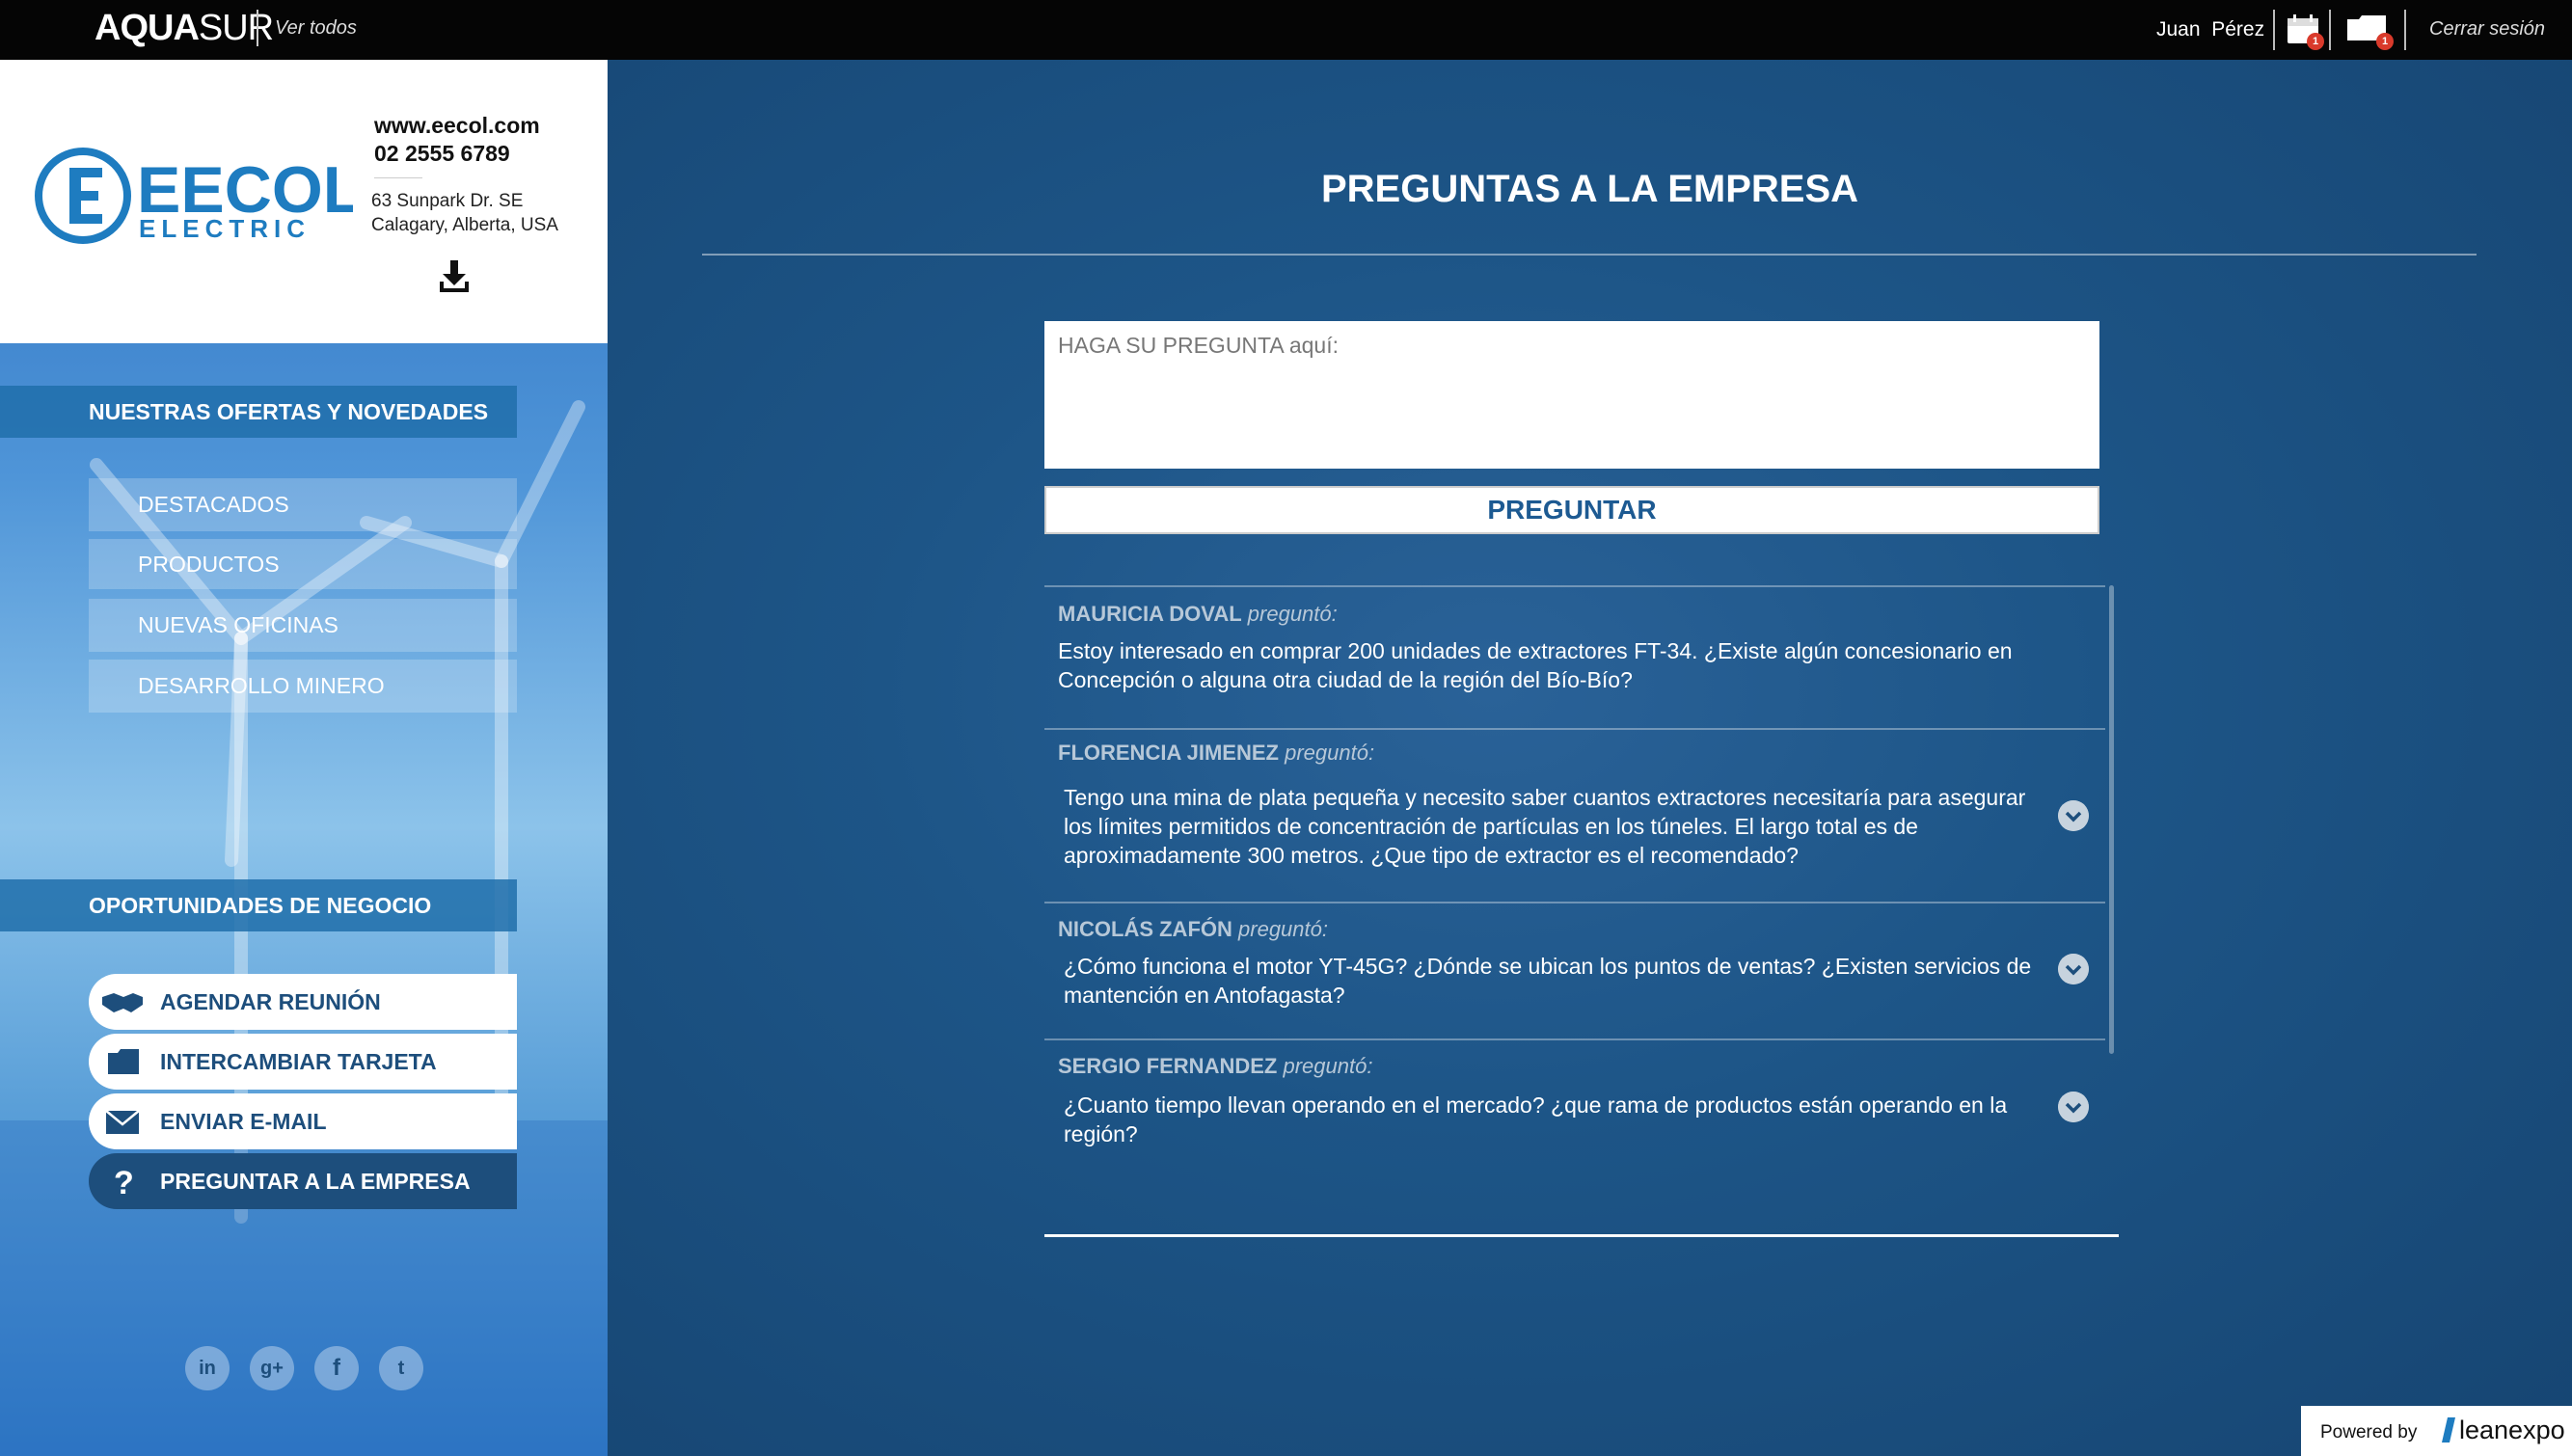  Describe the element at coordinates (1590, 189) in the screenshot. I see `page-title: PREGUNTAS A LA EMPRESA` at that location.